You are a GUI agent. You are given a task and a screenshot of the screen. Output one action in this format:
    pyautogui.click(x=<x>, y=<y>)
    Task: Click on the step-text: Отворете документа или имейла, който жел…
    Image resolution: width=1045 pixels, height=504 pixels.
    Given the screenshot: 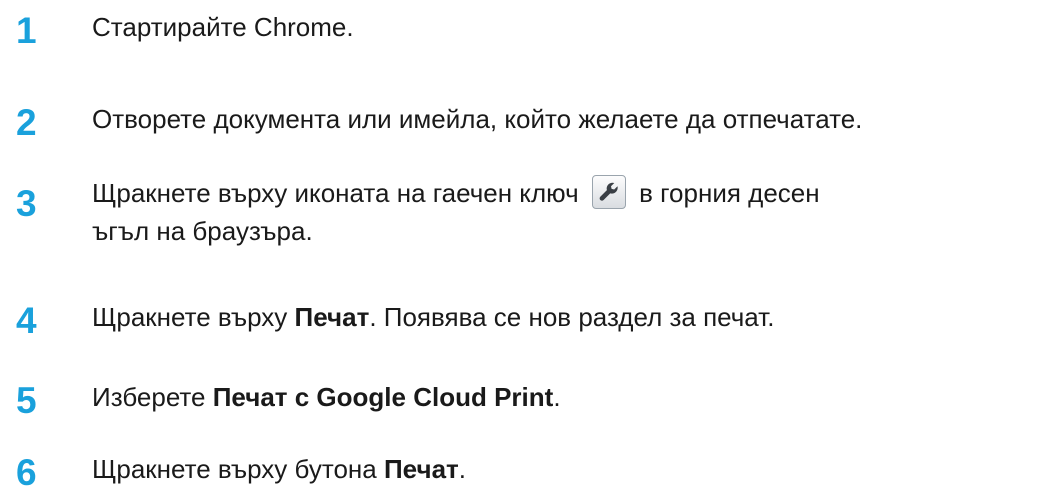 What is the action you would take?
    pyautogui.click(x=477, y=119)
    